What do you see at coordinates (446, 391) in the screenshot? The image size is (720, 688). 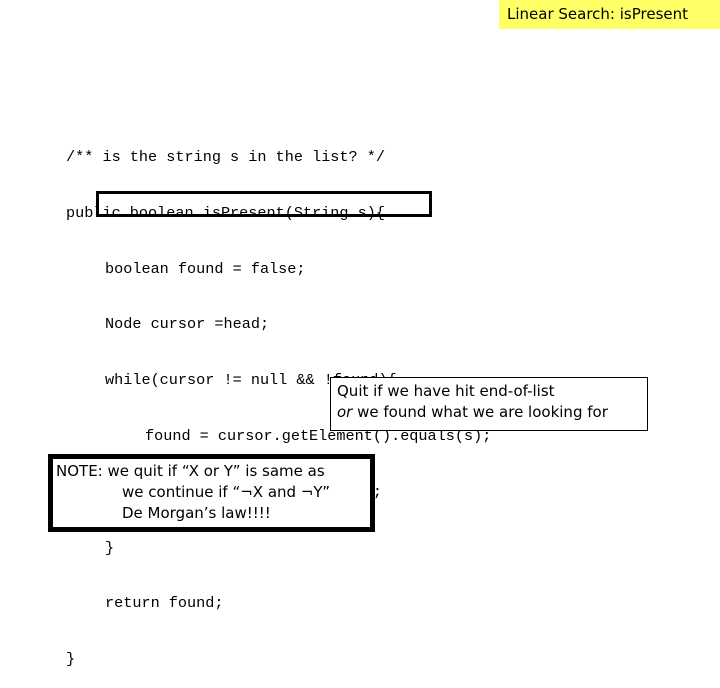 I see `quit-callout-line-1: Quit if we have hit end-of-list` at bounding box center [446, 391].